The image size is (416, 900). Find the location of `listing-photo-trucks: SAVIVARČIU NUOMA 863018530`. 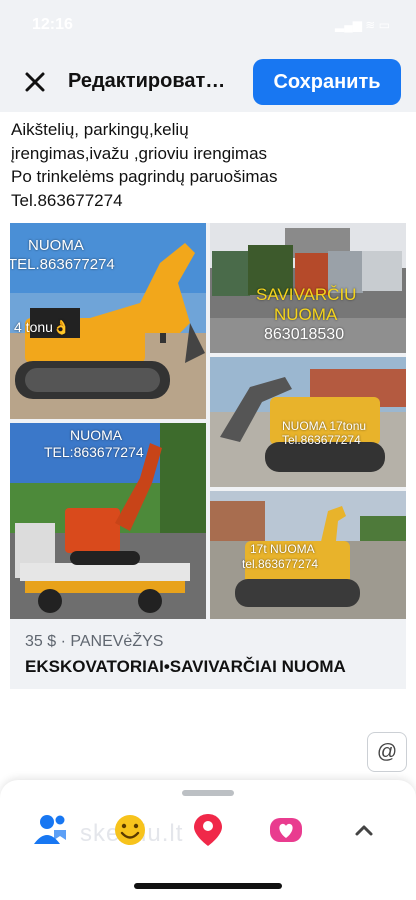

listing-photo-trucks: SAVIVARČIU NUOMA 863018530 is located at coordinates (308, 288).